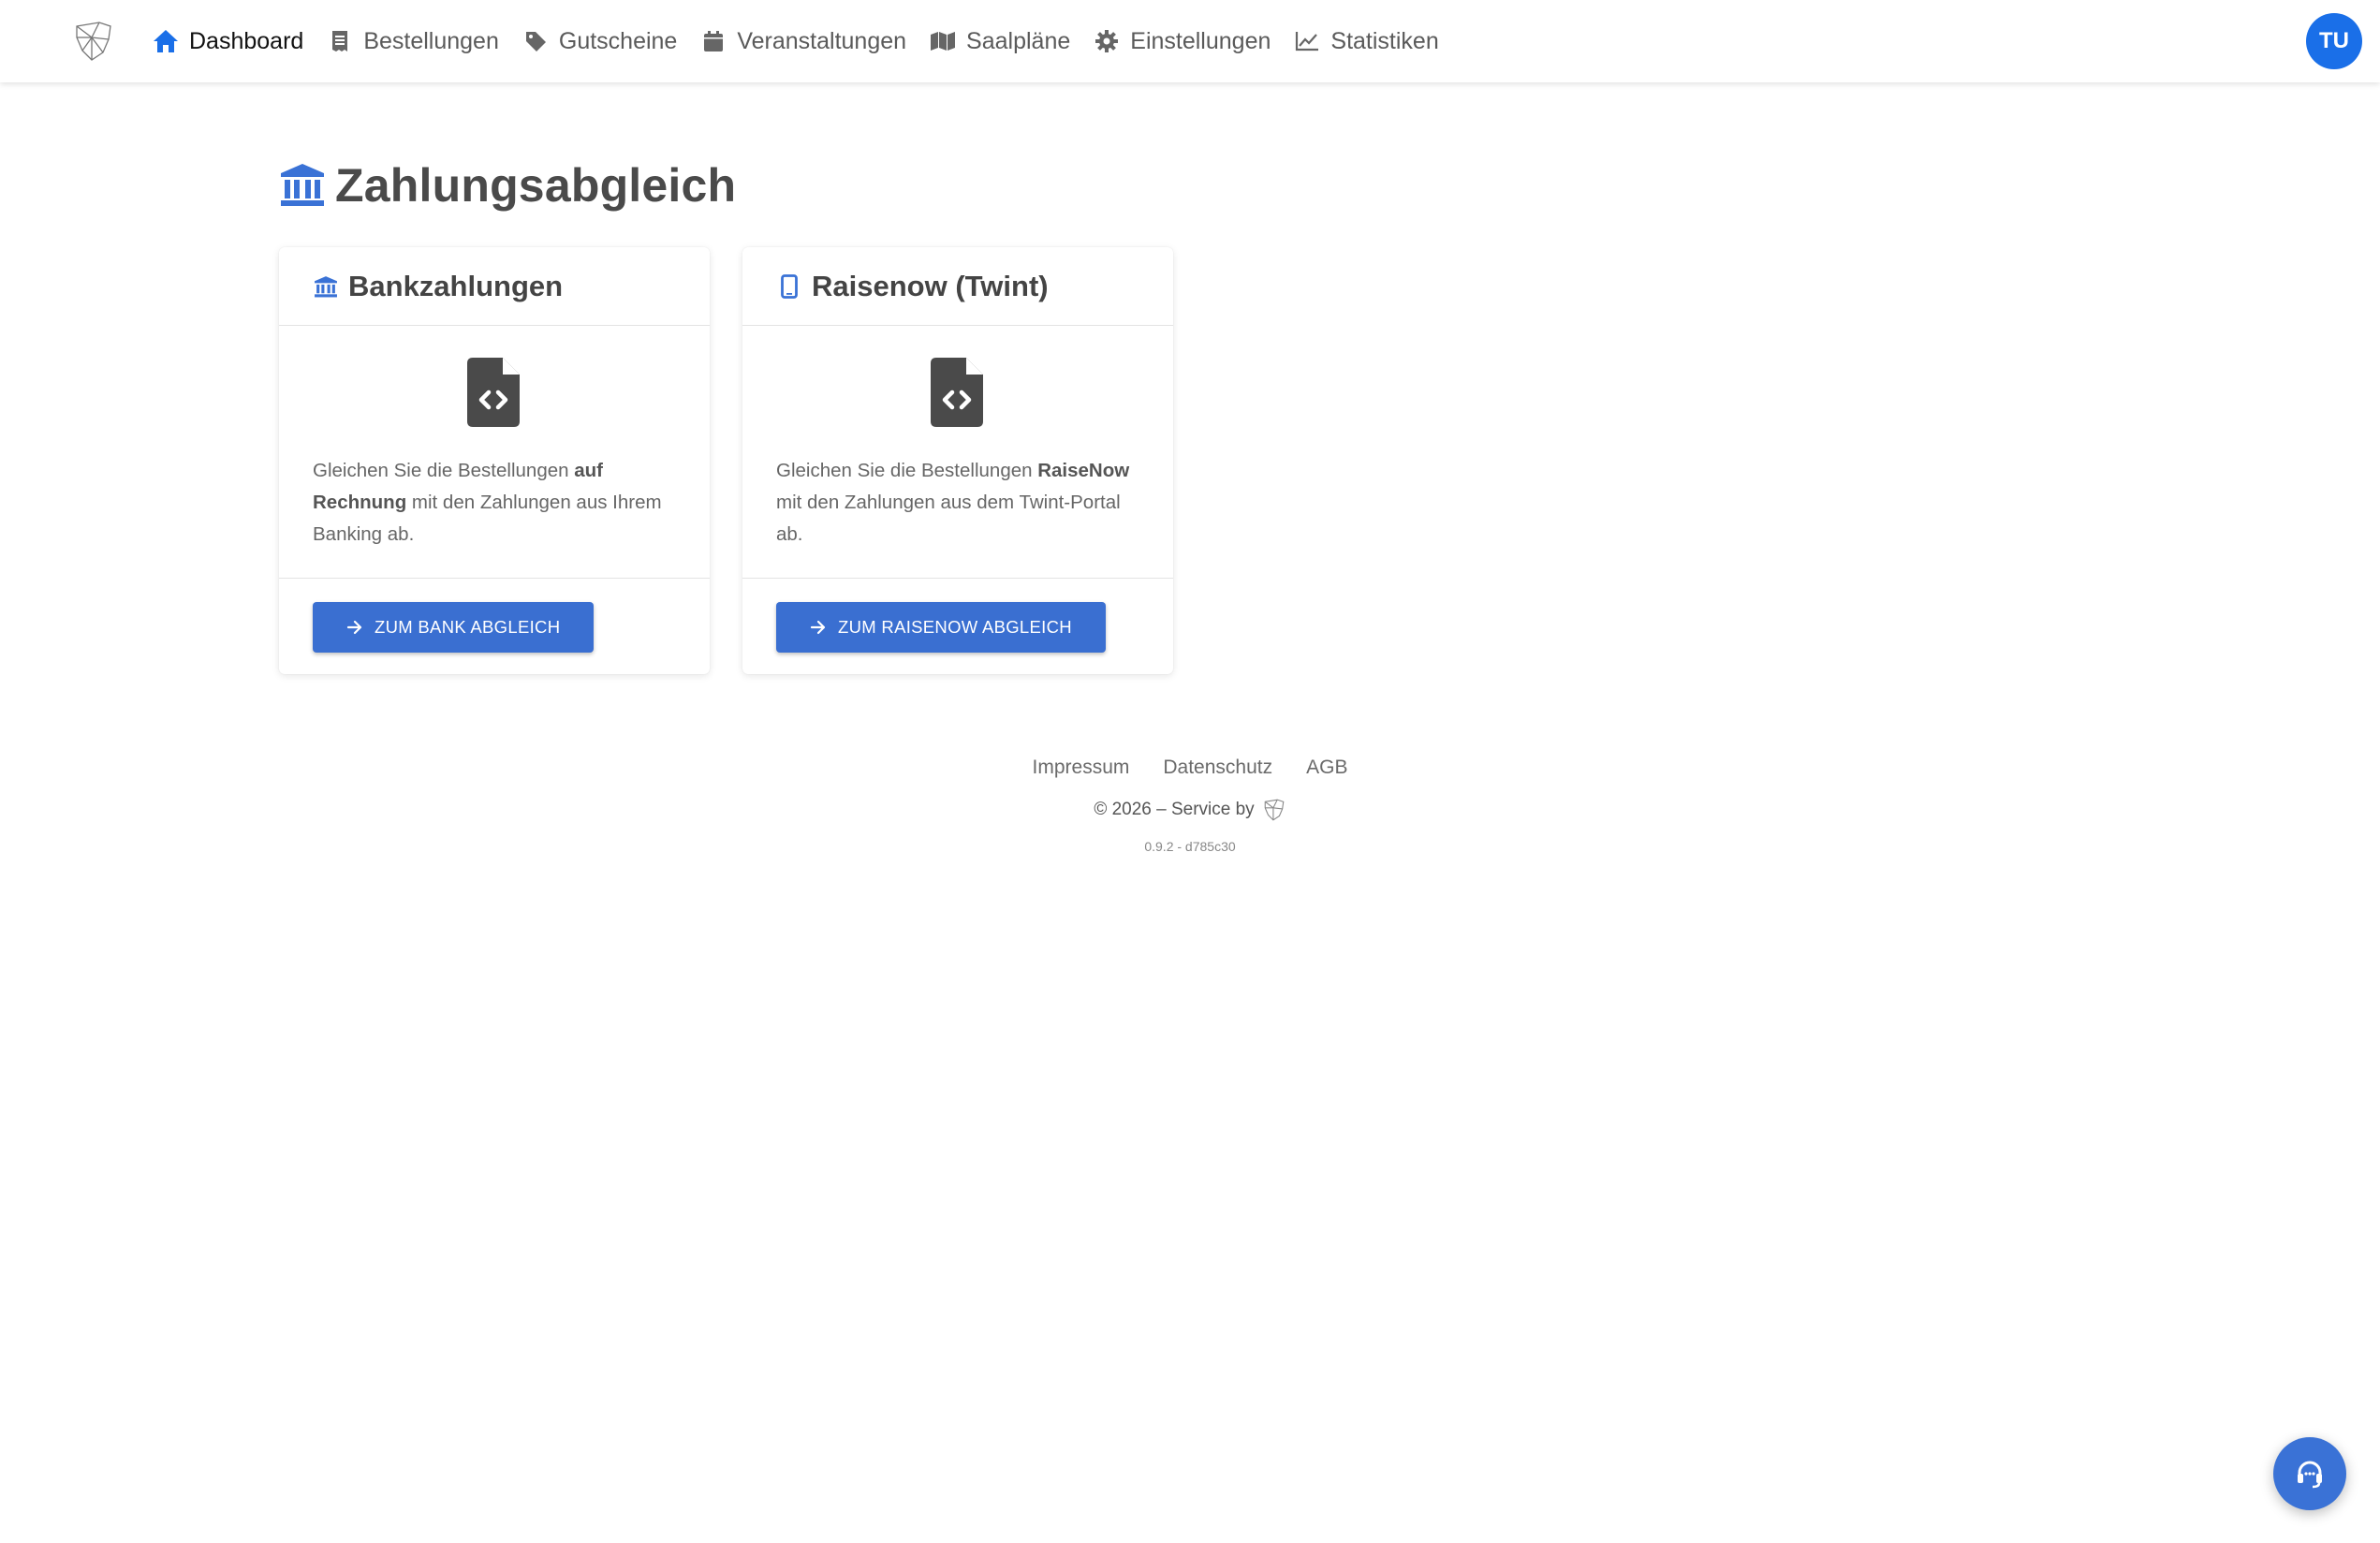 The height and width of the screenshot is (1543, 2380). I want to click on button-label: ZUM RAISENOW ABGLEICH, so click(955, 627).